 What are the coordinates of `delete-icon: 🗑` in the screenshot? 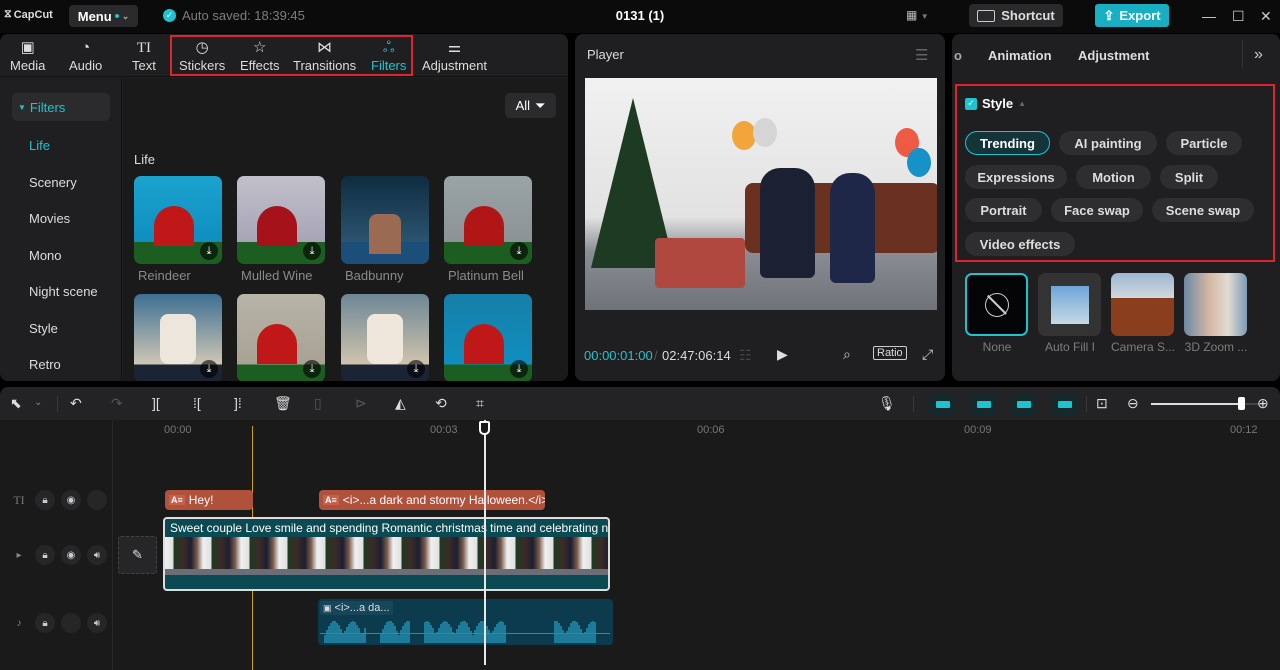 It's located at (283, 403).